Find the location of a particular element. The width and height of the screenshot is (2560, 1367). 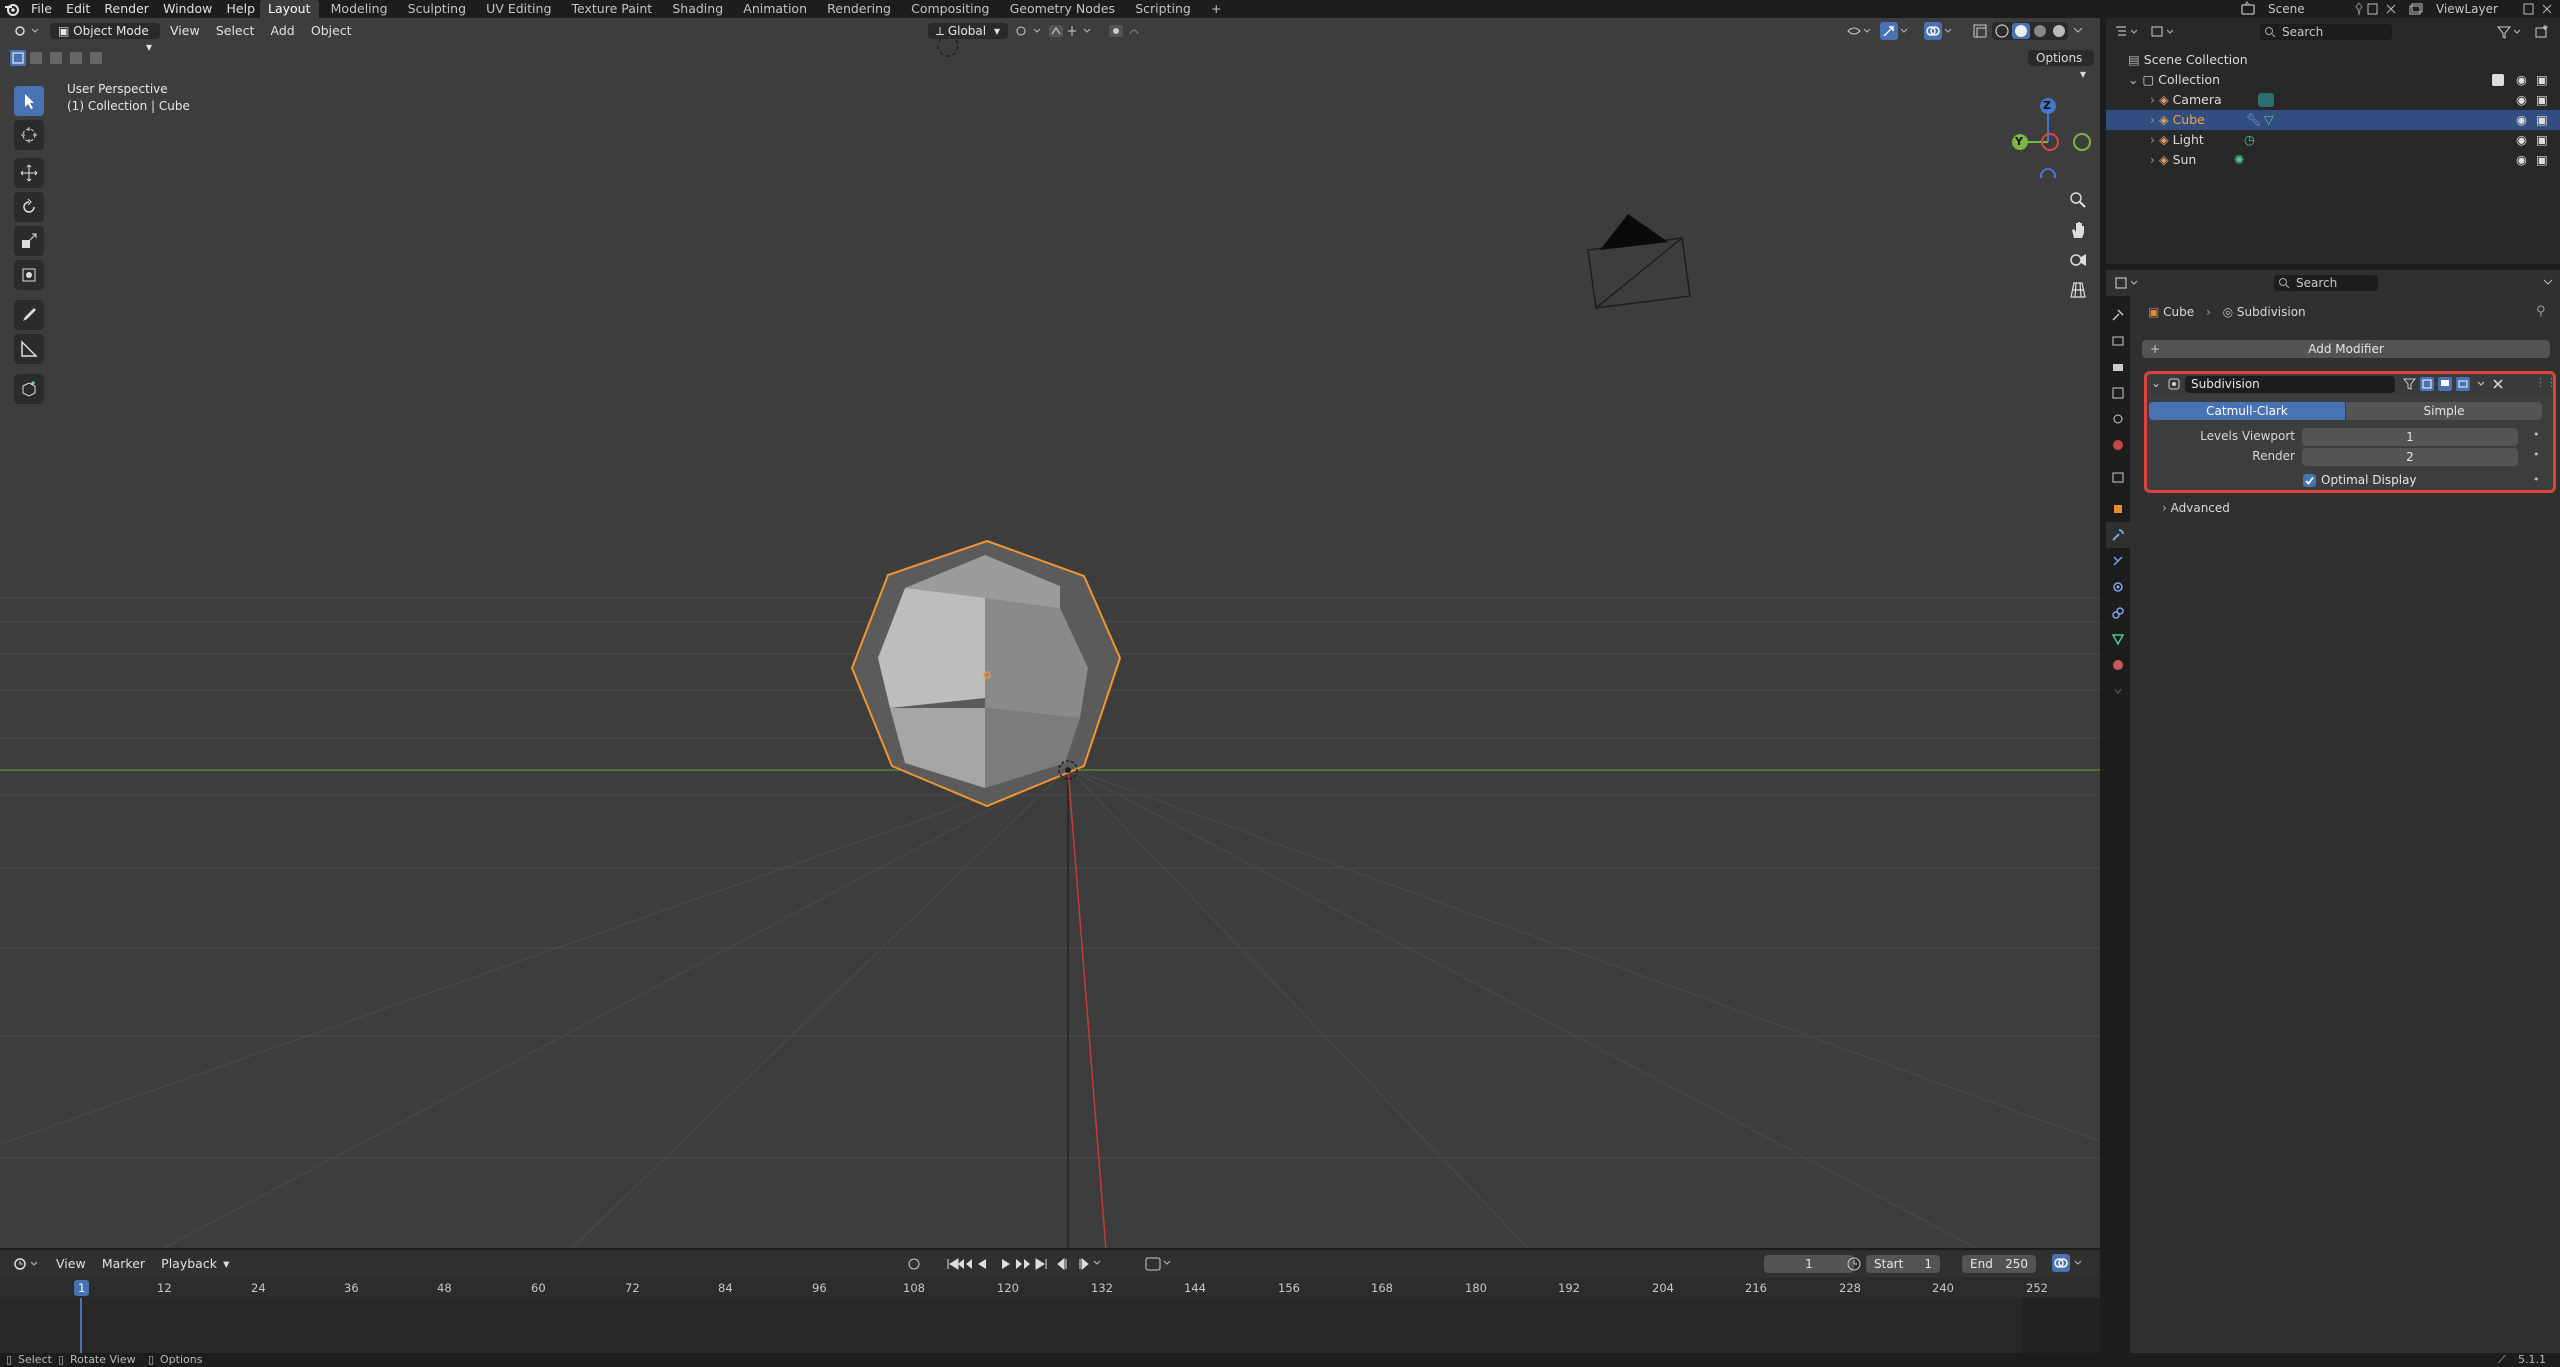

simple-button: Simple is located at coordinates (2444, 411).